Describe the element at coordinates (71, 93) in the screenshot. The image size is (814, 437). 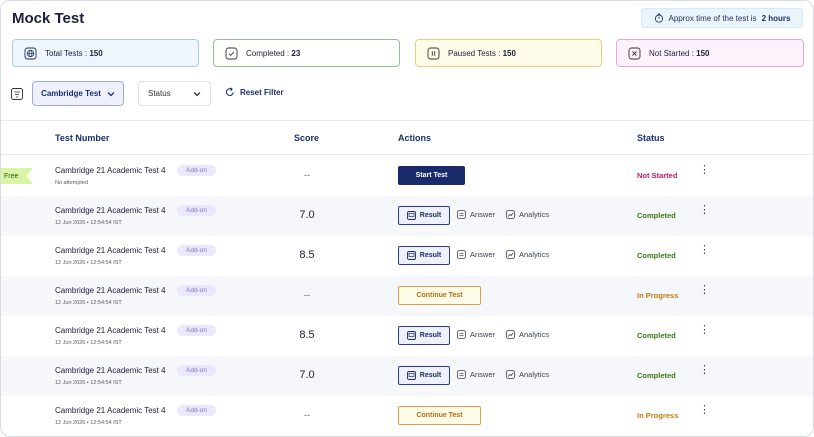
I see `book-filter-label: Cambridge Test` at that location.